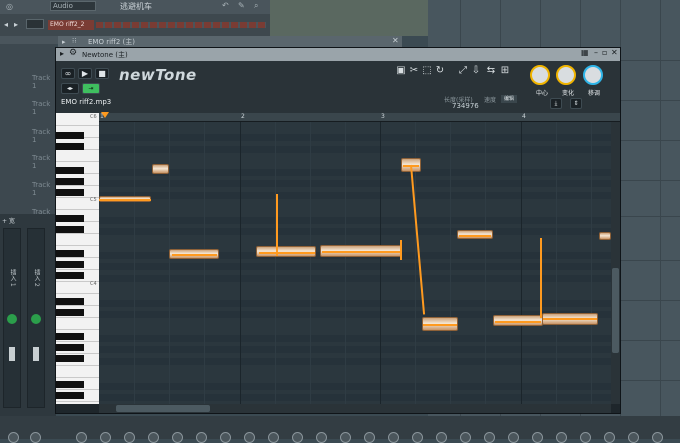 The height and width of the screenshot is (443, 680). What do you see at coordinates (68, 73) in the screenshot?
I see `loop-button: ∞` at bounding box center [68, 73].